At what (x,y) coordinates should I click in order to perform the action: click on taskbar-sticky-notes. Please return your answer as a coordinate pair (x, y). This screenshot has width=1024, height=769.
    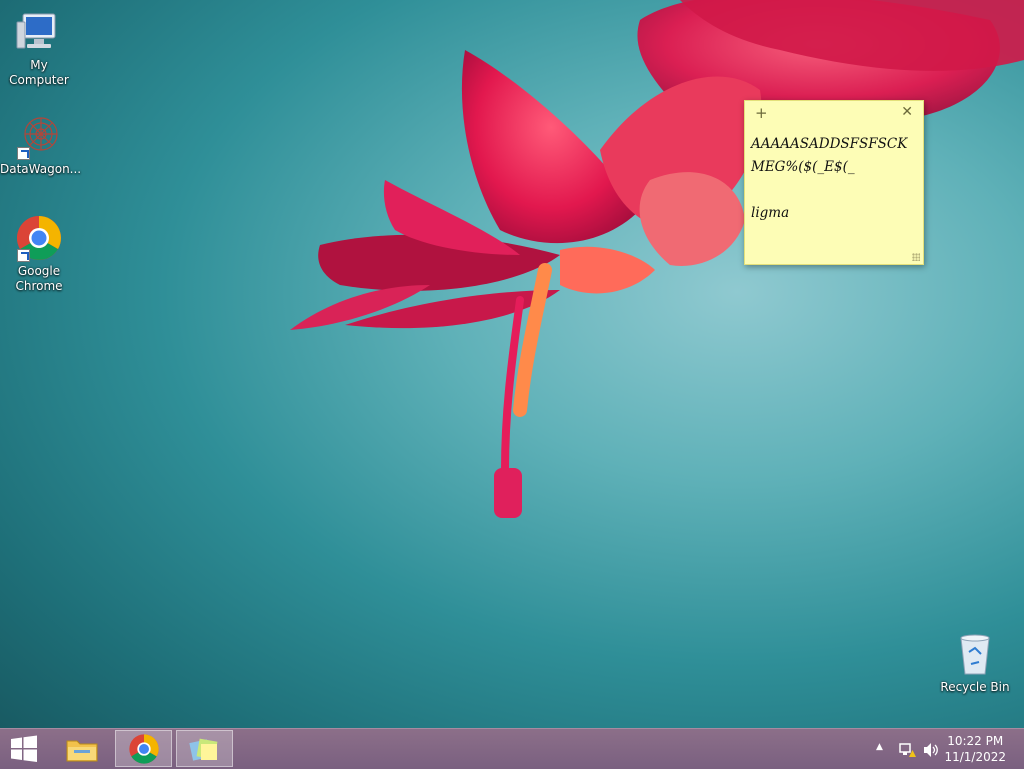
    Looking at the image, I should click on (204, 748).